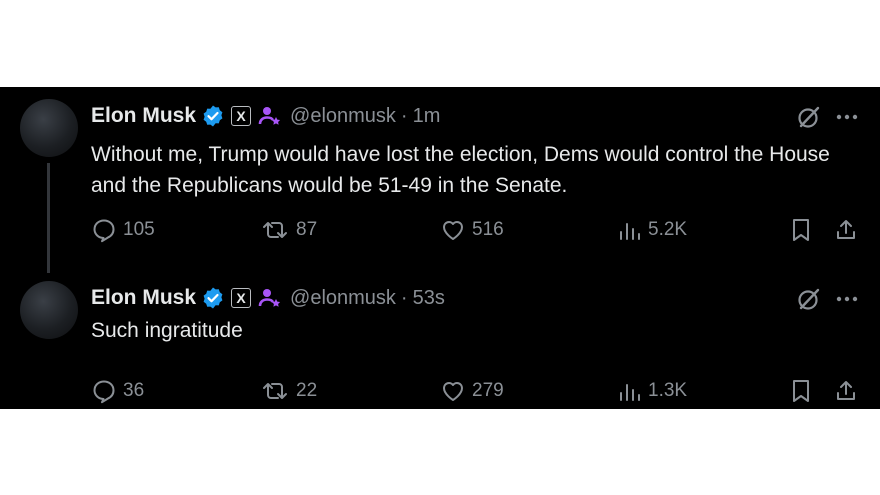 This screenshot has height=495, width=880. What do you see at coordinates (427, 116) in the screenshot?
I see `tweet-timestamp: 1m` at bounding box center [427, 116].